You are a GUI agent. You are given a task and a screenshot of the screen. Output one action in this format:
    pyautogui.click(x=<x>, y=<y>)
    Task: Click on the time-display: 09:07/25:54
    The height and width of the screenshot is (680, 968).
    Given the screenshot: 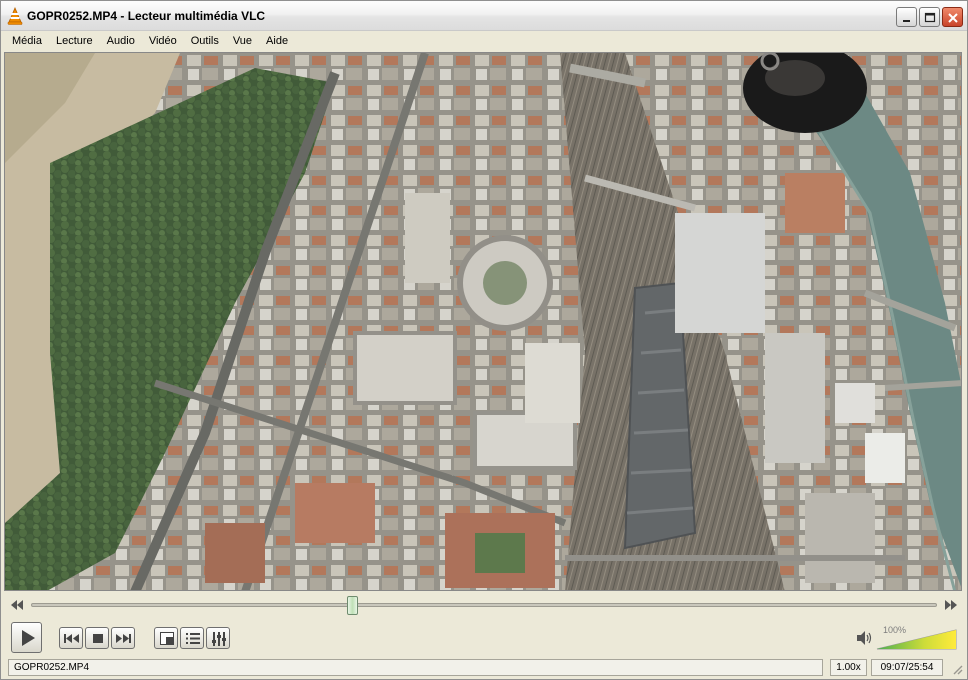 What is the action you would take?
    pyautogui.click(x=907, y=667)
    